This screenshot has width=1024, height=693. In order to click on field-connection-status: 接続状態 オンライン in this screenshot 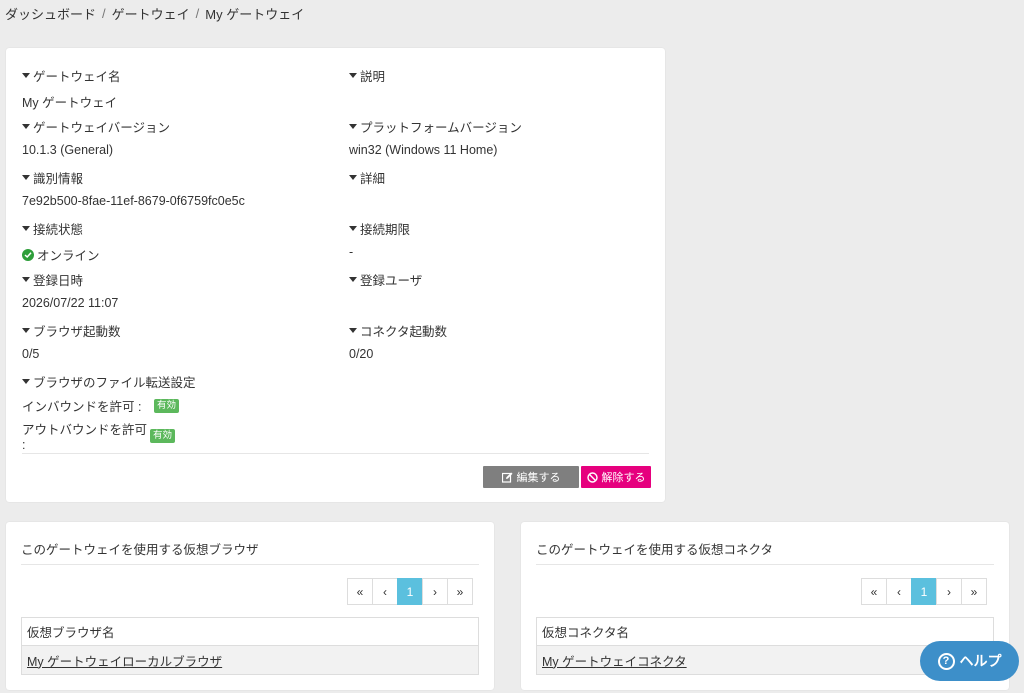, I will do `click(61, 241)`.